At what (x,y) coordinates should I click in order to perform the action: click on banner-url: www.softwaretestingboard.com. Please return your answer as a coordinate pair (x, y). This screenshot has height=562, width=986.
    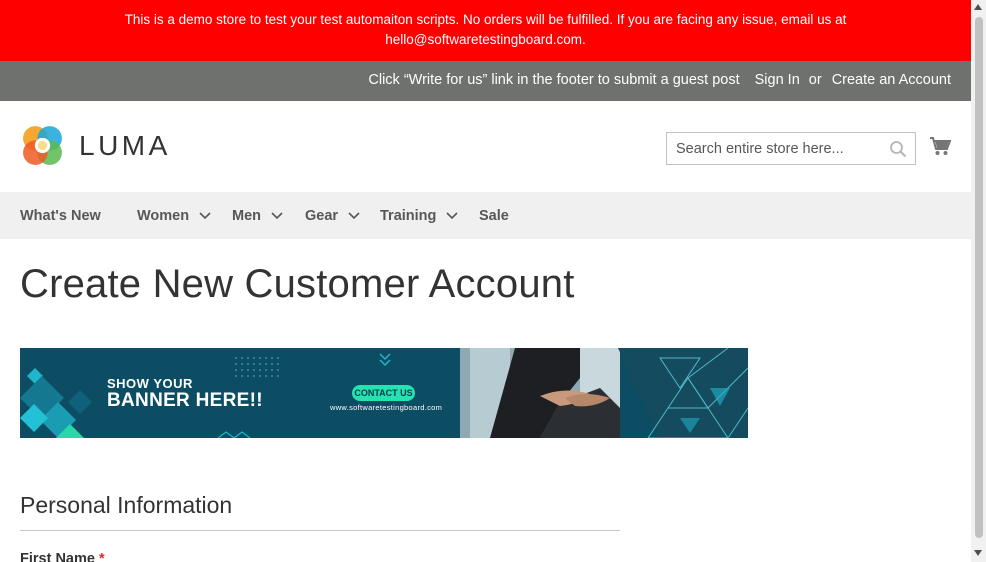
    Looking at the image, I should click on (386, 407).